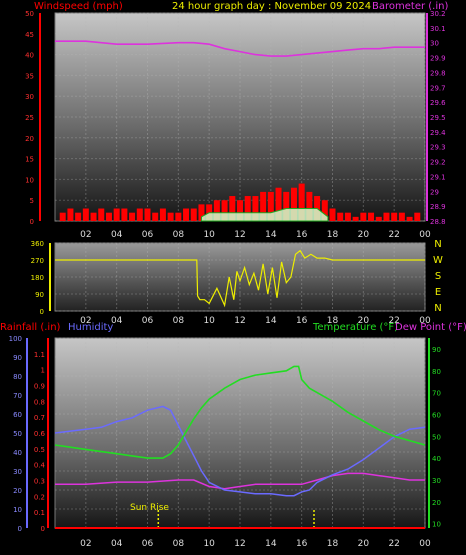  What do you see at coordinates (438, 207) in the screenshot?
I see `barometer-y-tick-label: 28.9` at bounding box center [438, 207].